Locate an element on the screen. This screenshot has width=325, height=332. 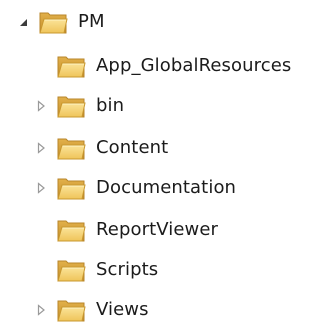
tree-node-label: Views is located at coordinates (122, 309).